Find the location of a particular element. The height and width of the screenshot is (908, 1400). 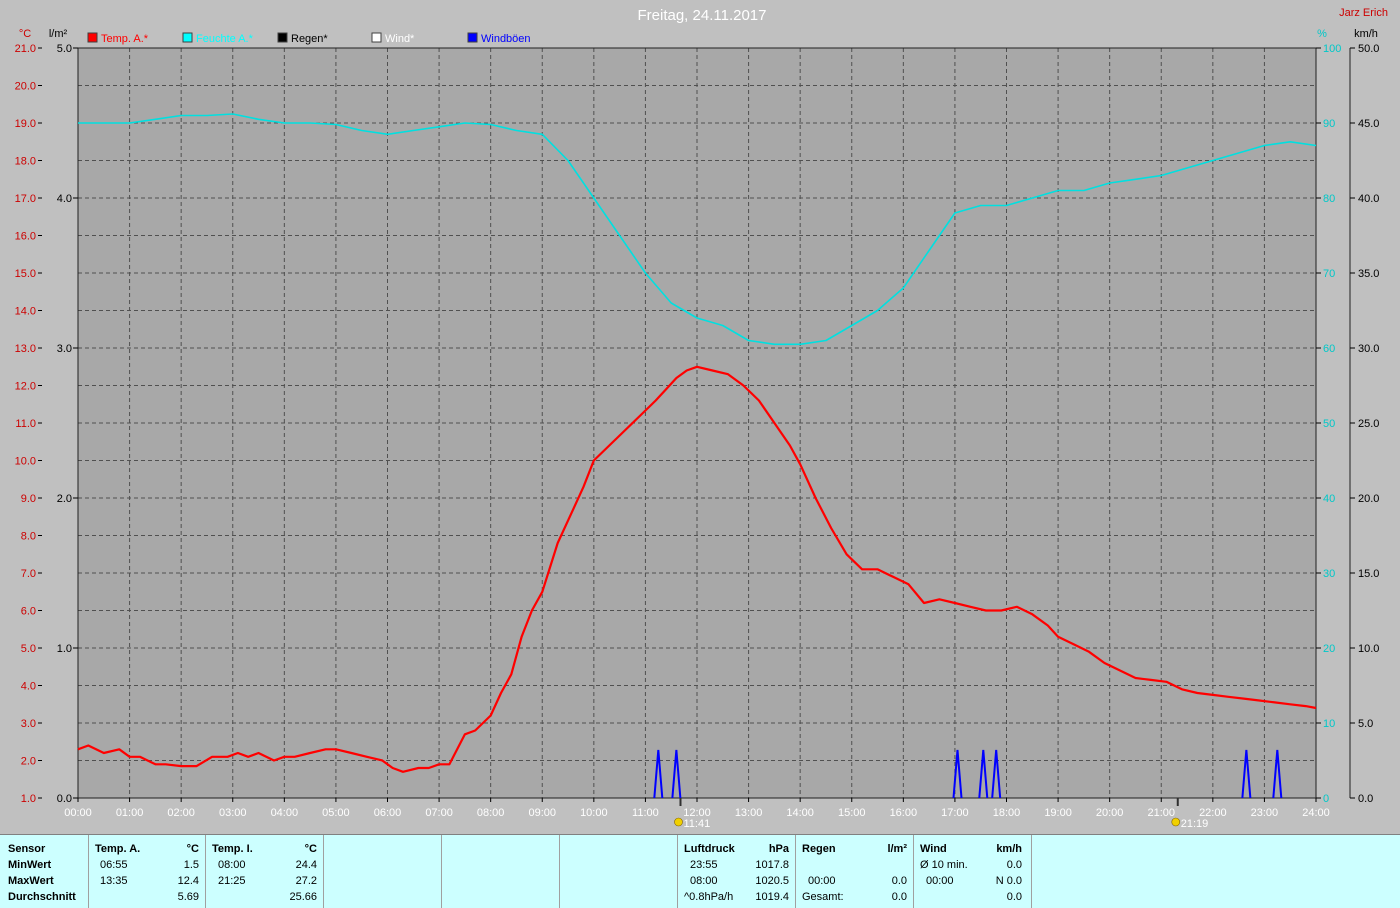

x-tick-label: 19:00 is located at coordinates (1058, 813).